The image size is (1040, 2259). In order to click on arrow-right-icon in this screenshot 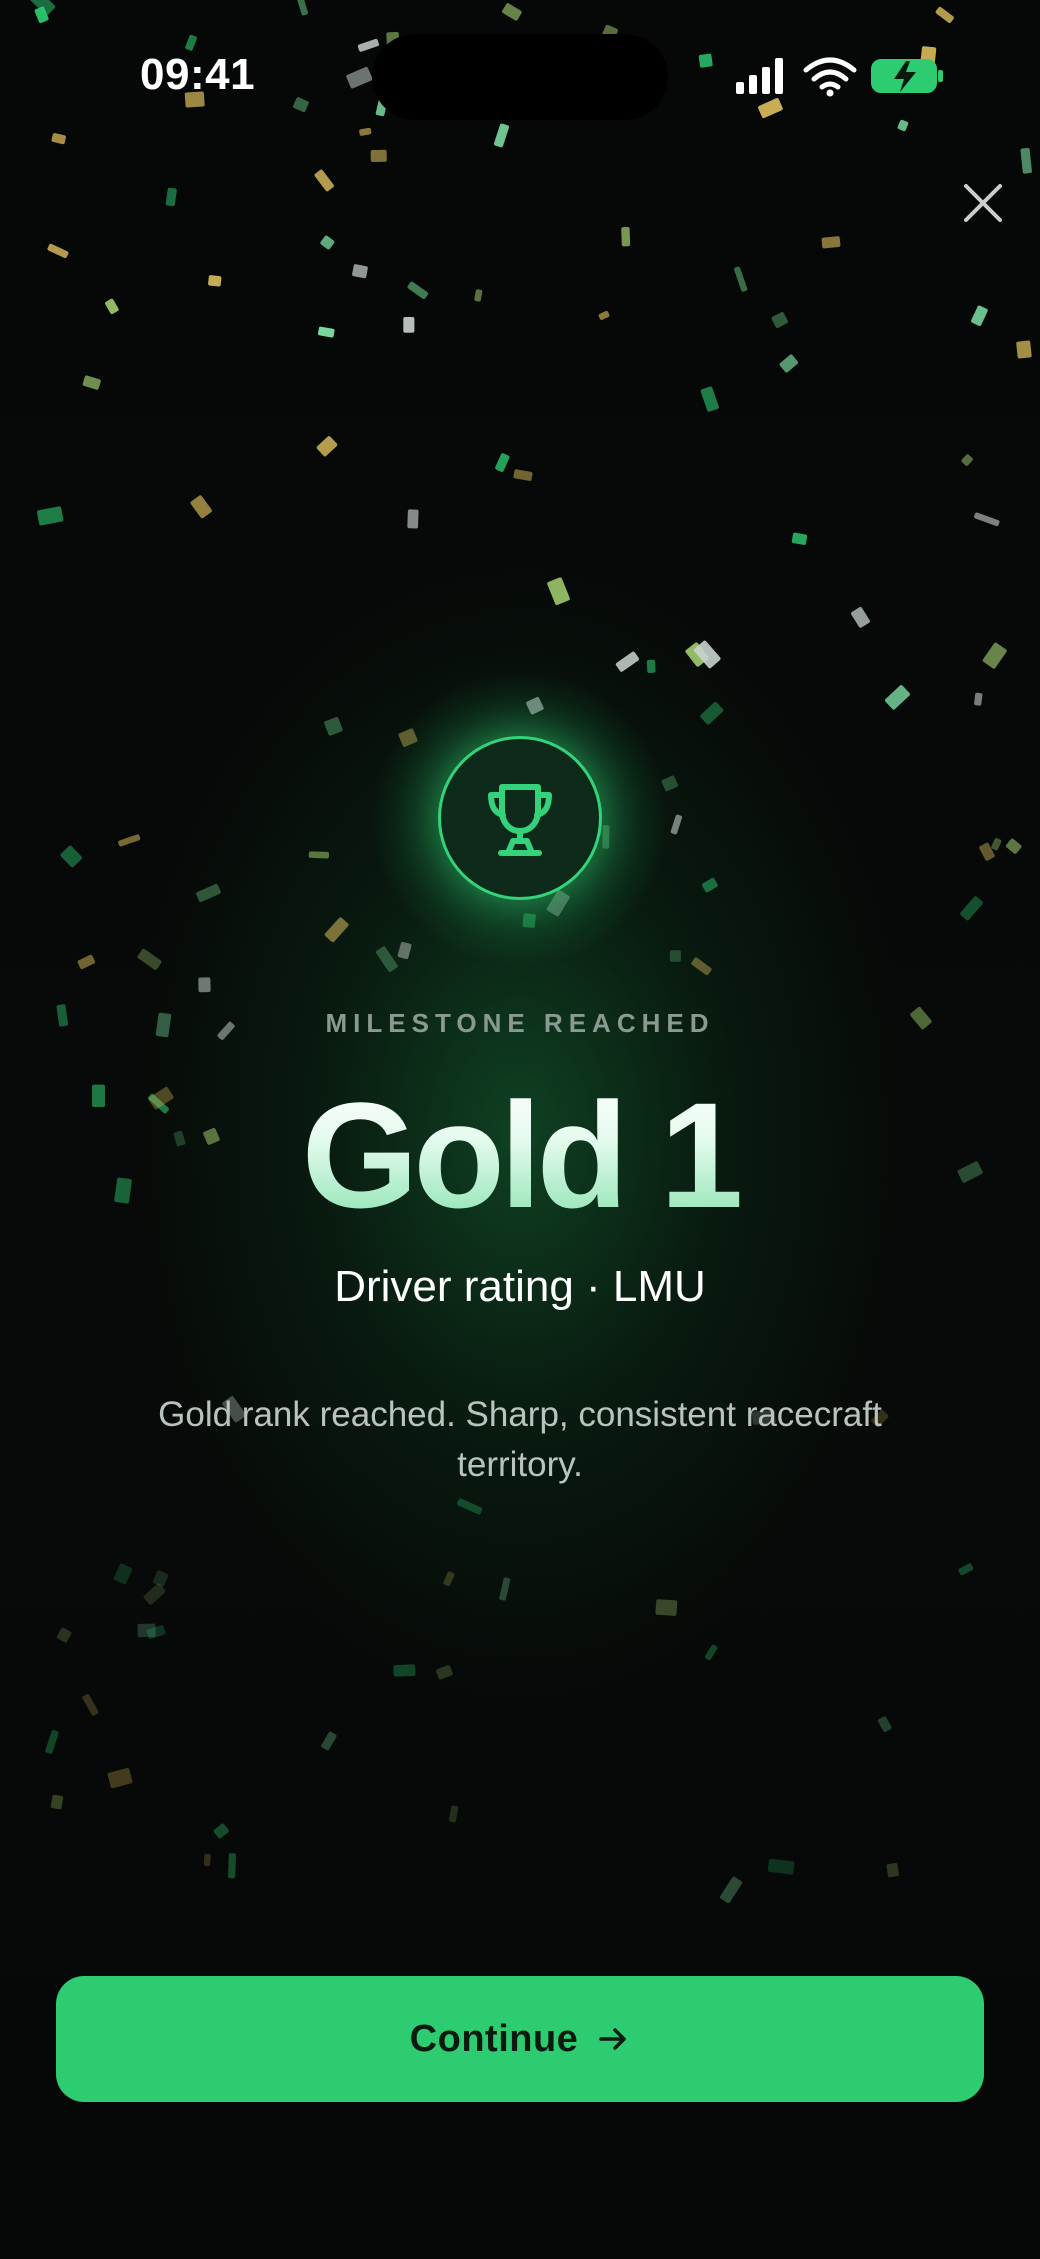, I will do `click(613, 2039)`.